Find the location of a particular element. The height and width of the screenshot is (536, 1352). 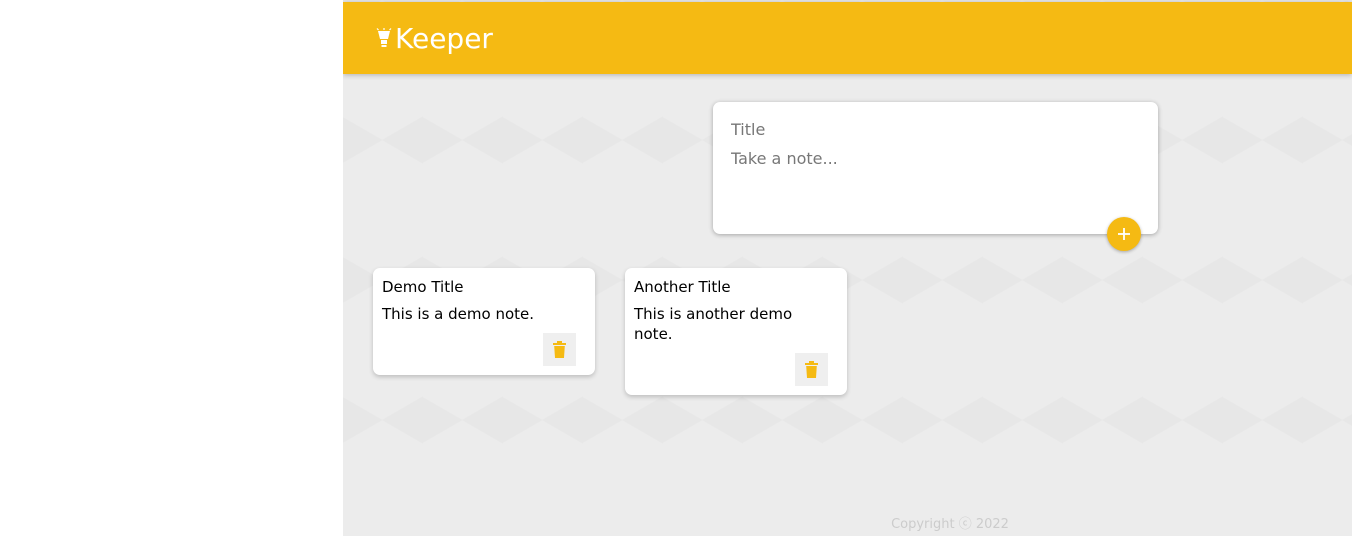

lightbulb-icon is located at coordinates (384, 37).